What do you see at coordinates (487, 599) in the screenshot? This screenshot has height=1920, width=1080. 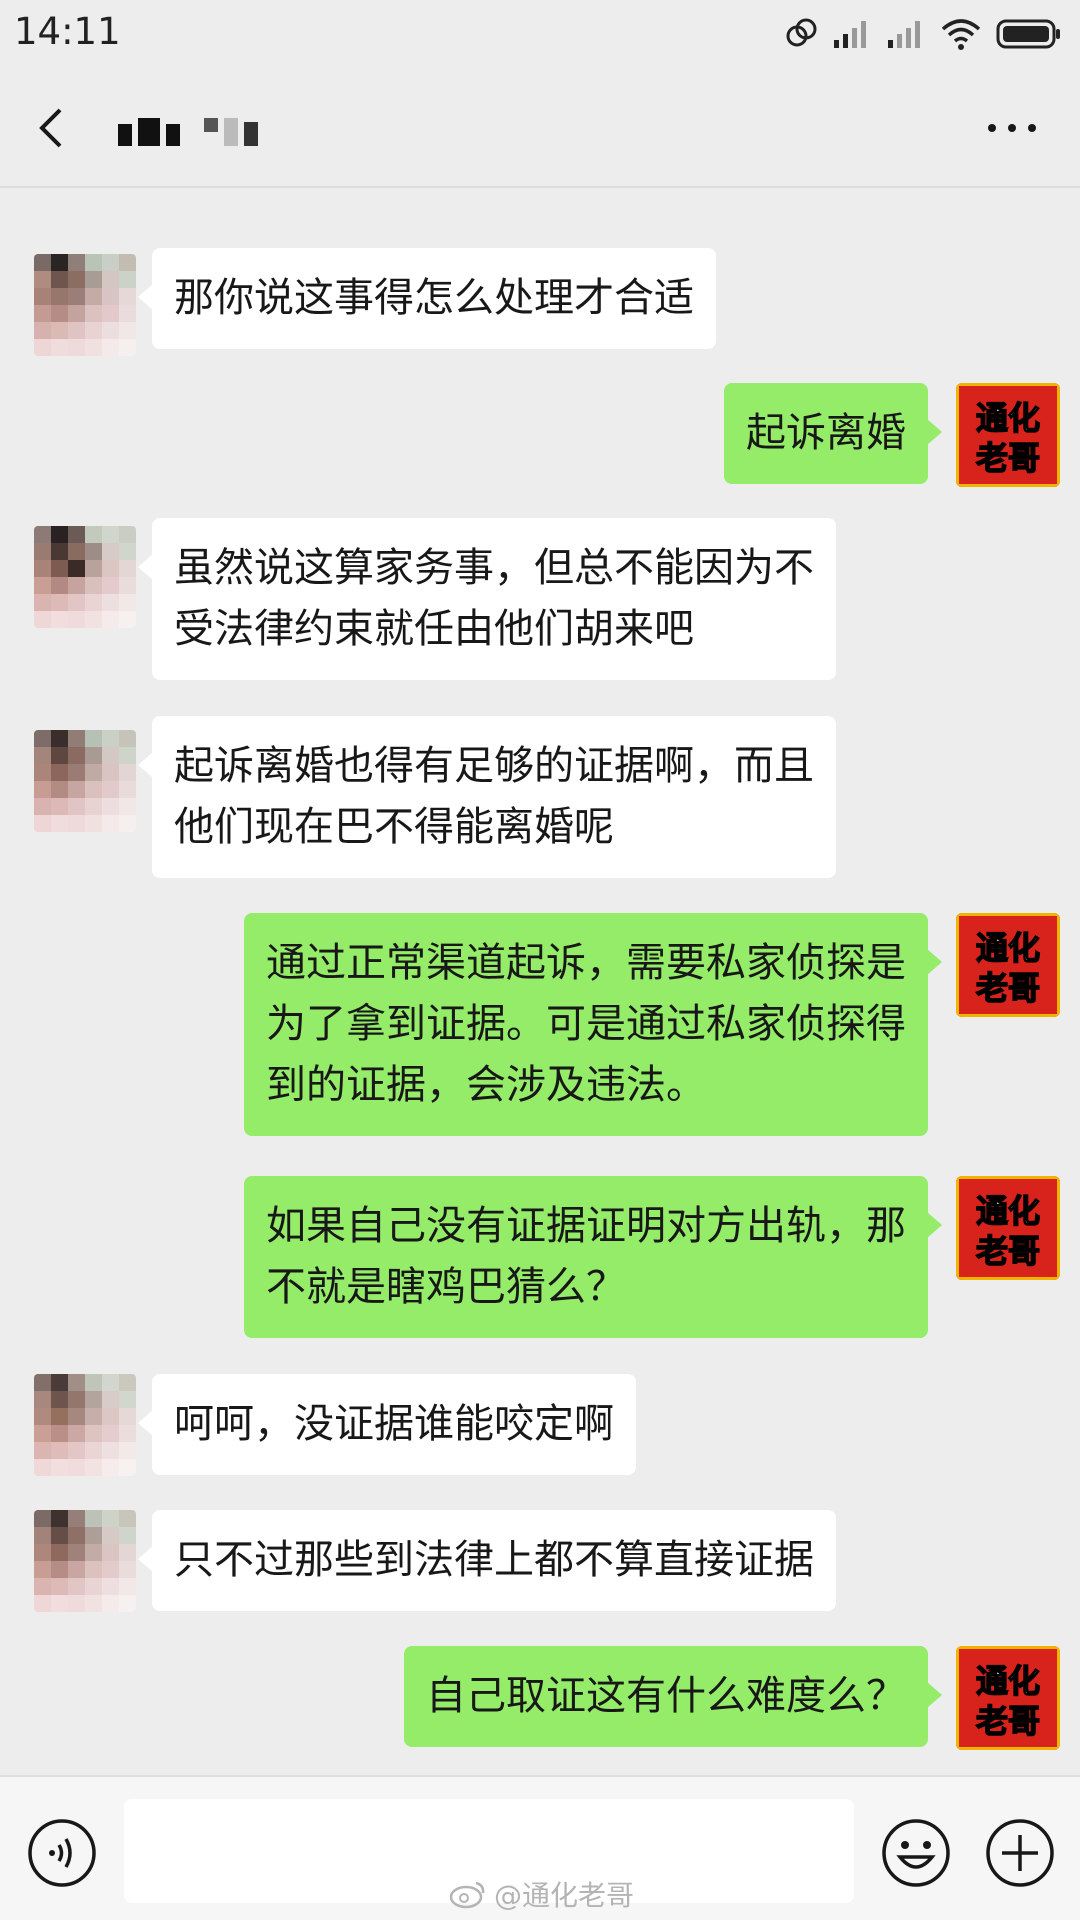 I see `message-bubble-incoming: 虽然说这算家务事，但总不能因为不 受法律约束就任由他们胡来吧` at bounding box center [487, 599].